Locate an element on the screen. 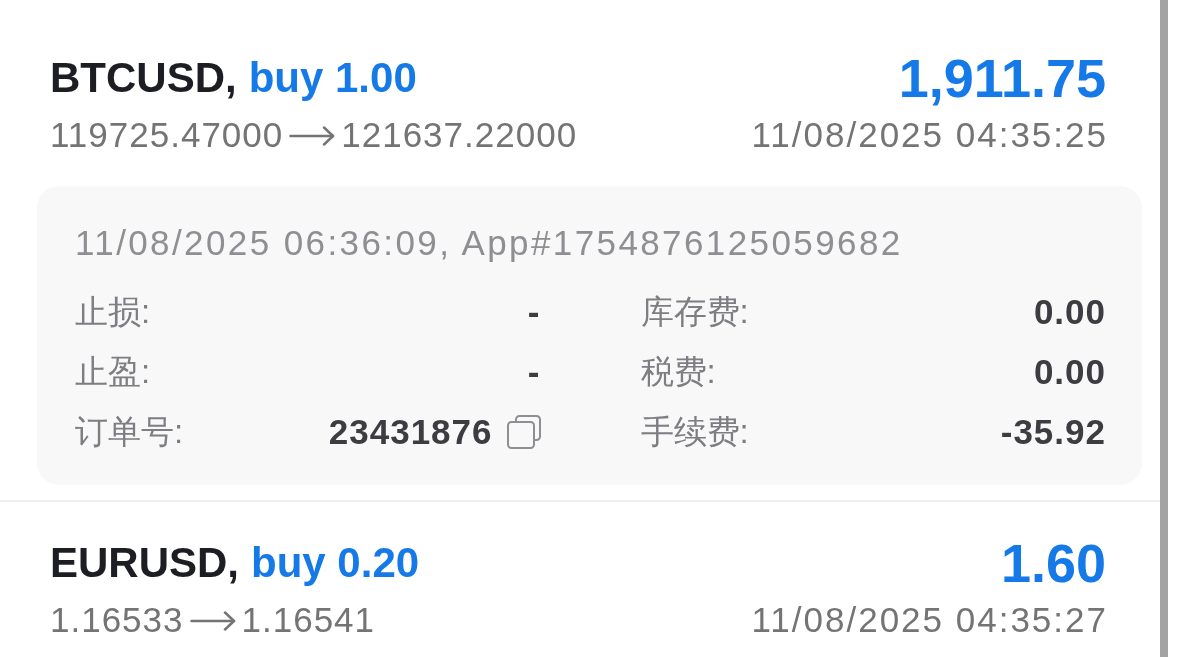  field-value: -35.92 is located at coordinates (1053, 432).